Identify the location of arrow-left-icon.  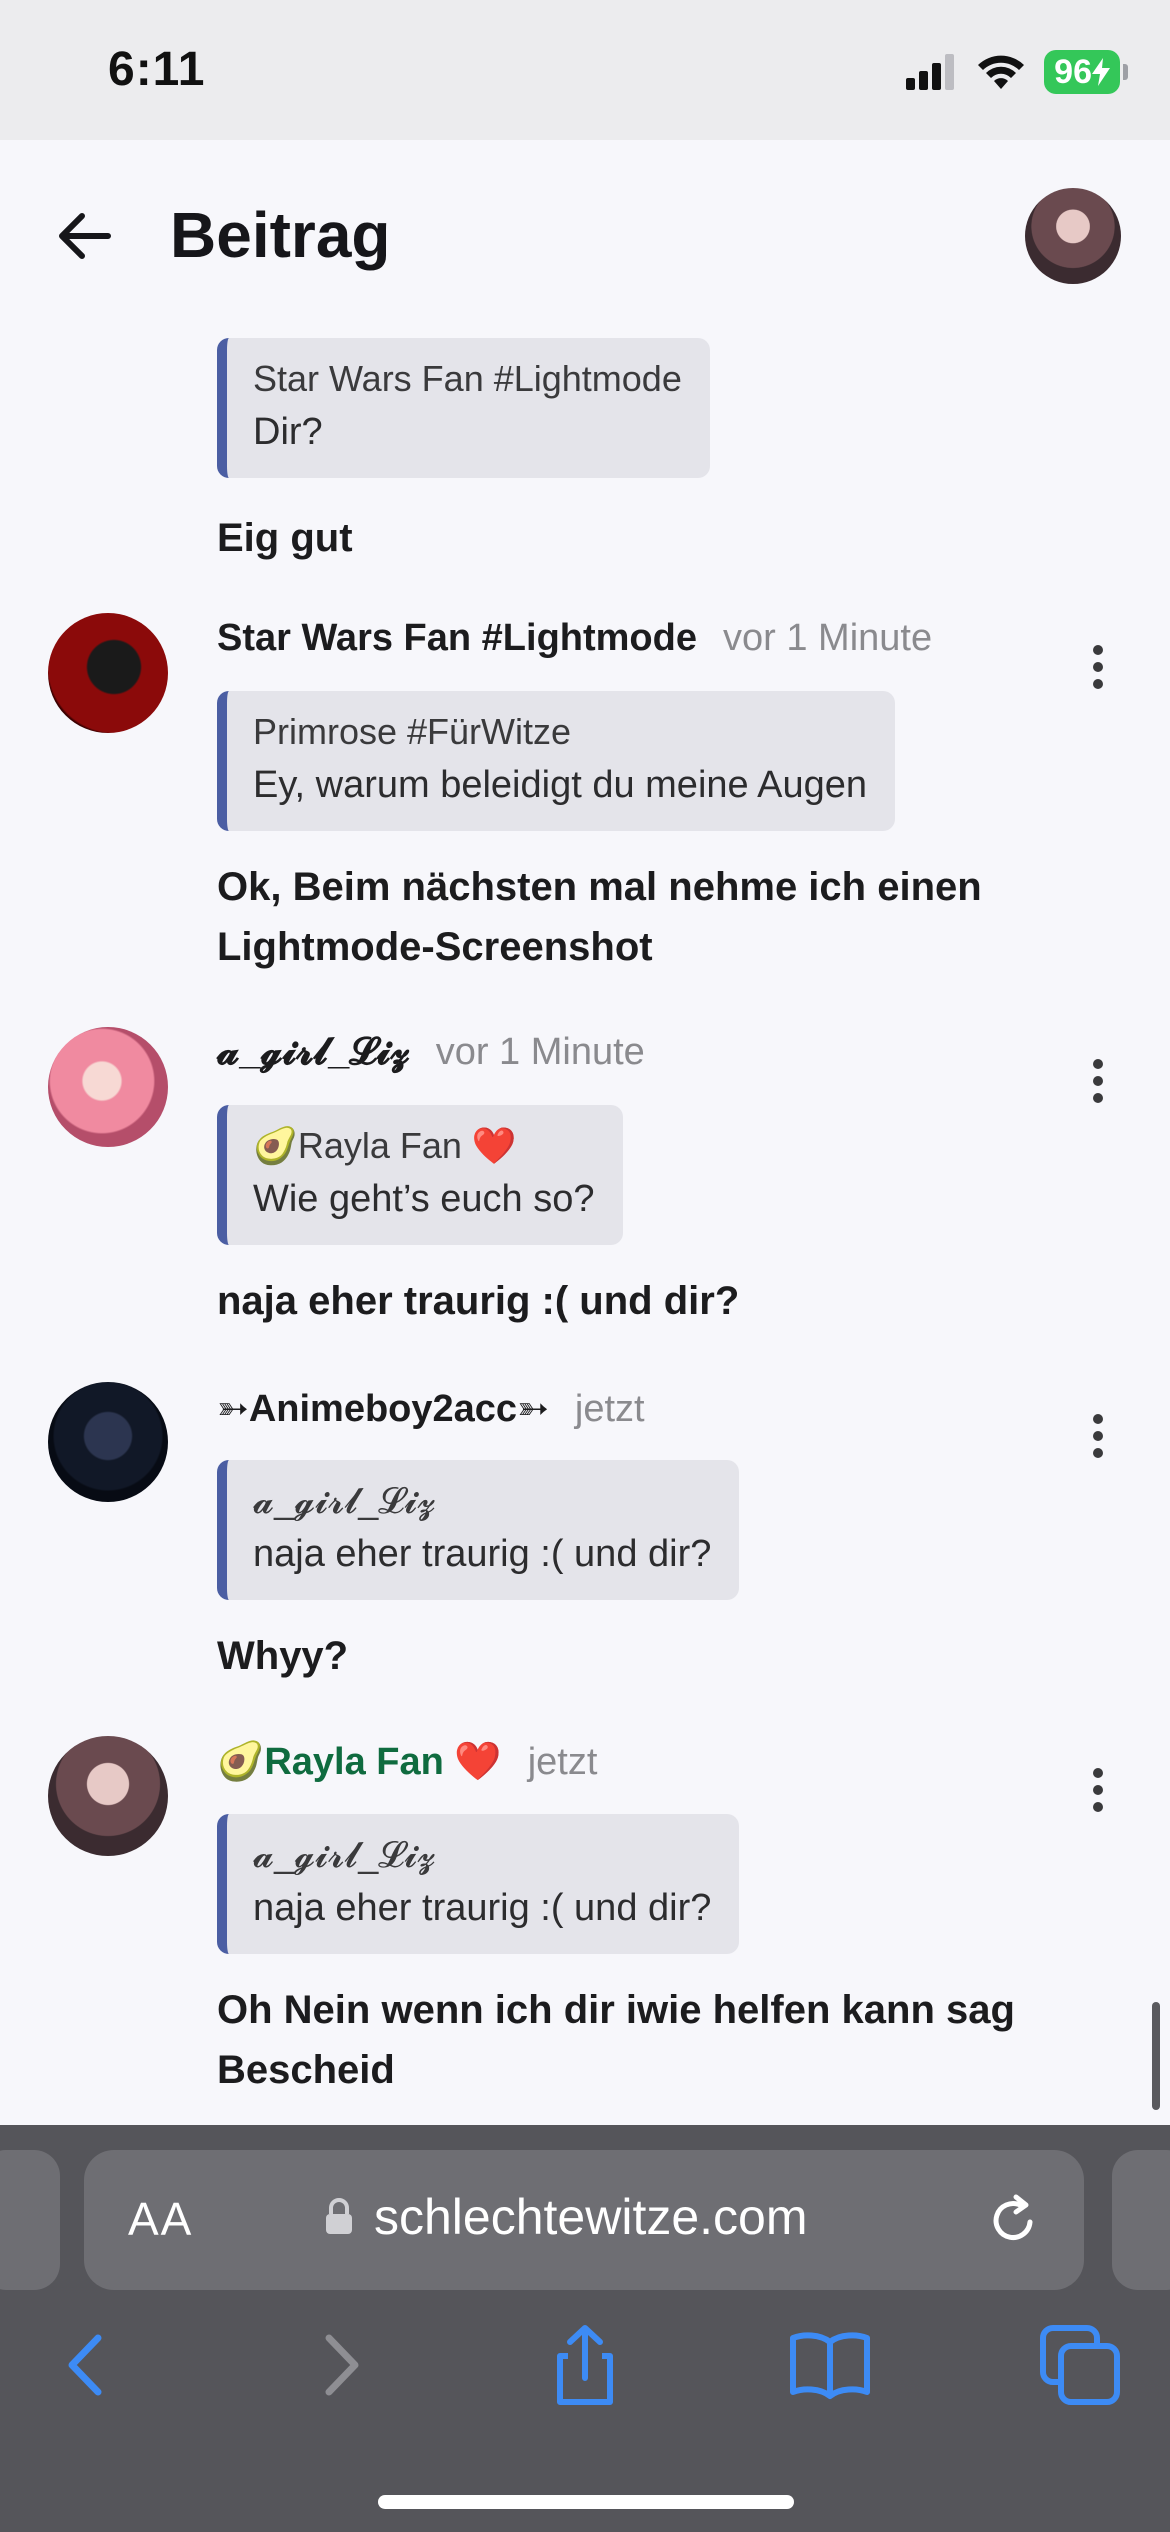
(84, 236).